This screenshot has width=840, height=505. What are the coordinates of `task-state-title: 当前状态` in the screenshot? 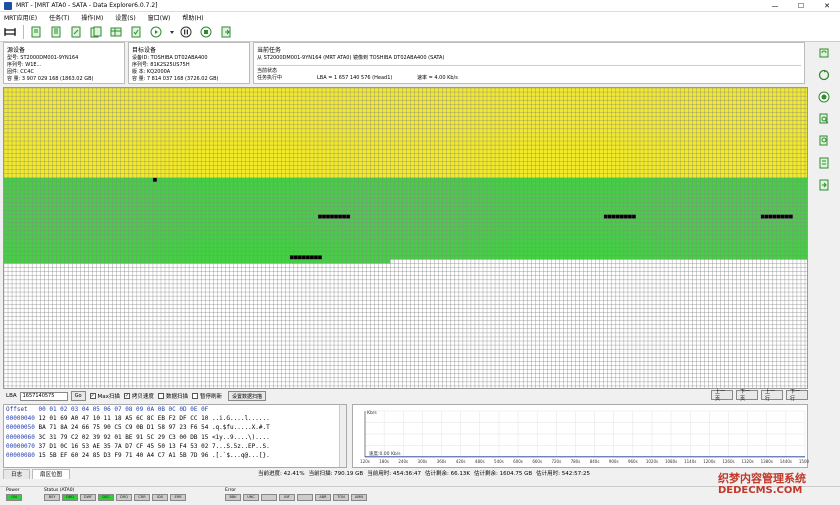 It's located at (267, 71).